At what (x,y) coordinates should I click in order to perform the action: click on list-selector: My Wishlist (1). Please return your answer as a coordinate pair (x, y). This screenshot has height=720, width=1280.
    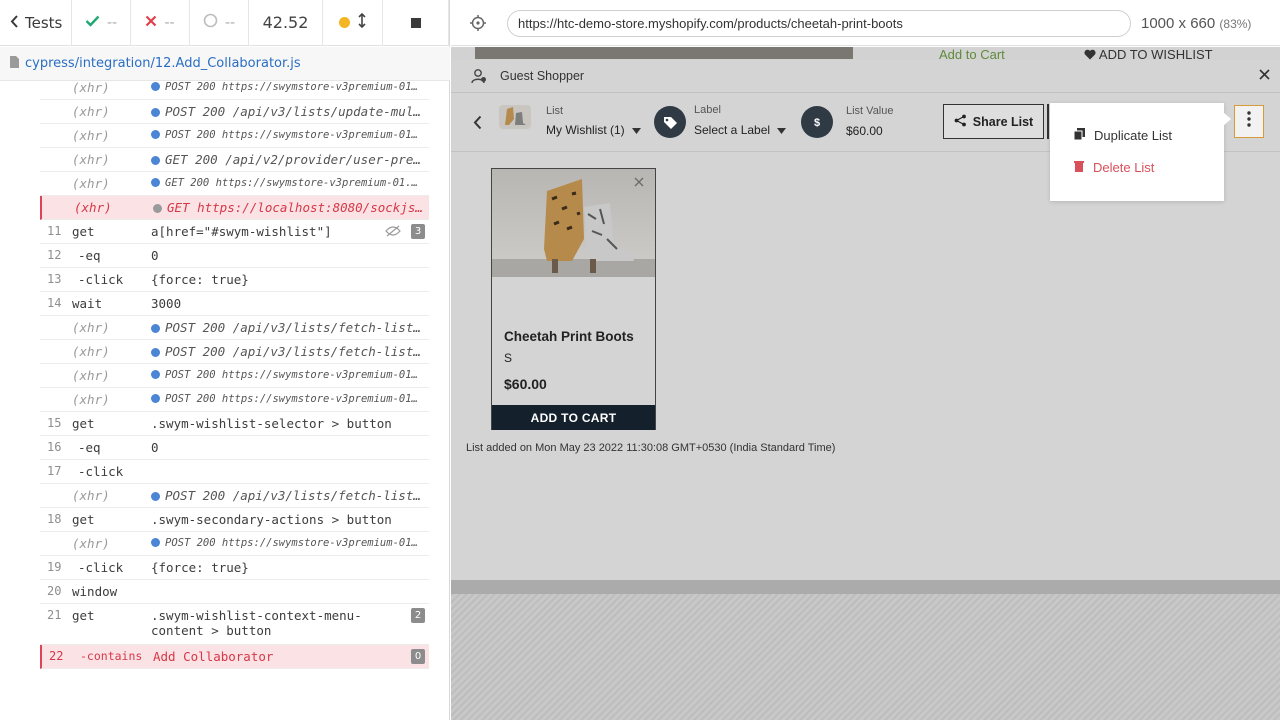
    Looking at the image, I should click on (594, 130).